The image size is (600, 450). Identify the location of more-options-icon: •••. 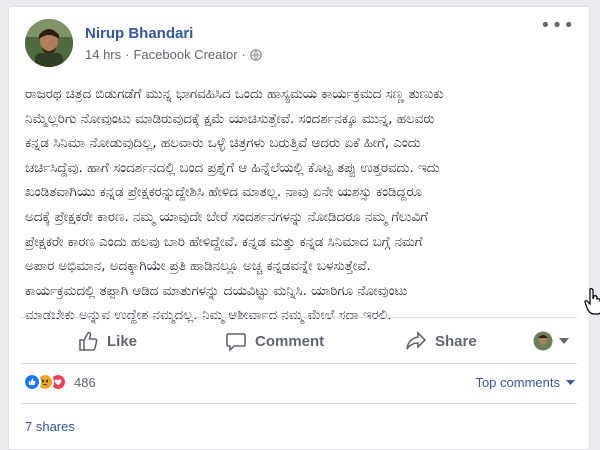
(557, 26).